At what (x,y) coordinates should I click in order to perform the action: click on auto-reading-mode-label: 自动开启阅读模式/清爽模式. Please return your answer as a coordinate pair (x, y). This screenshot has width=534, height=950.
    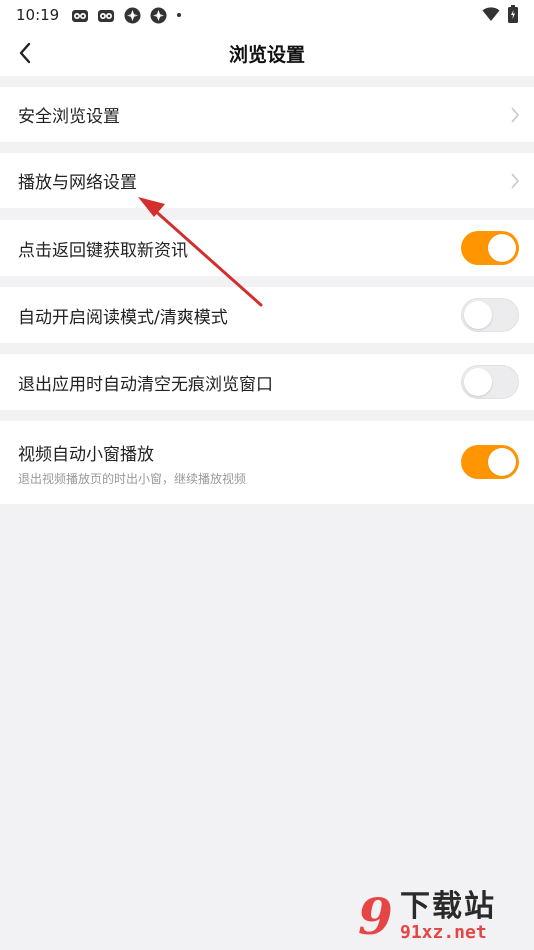
    Looking at the image, I should click on (123, 317).